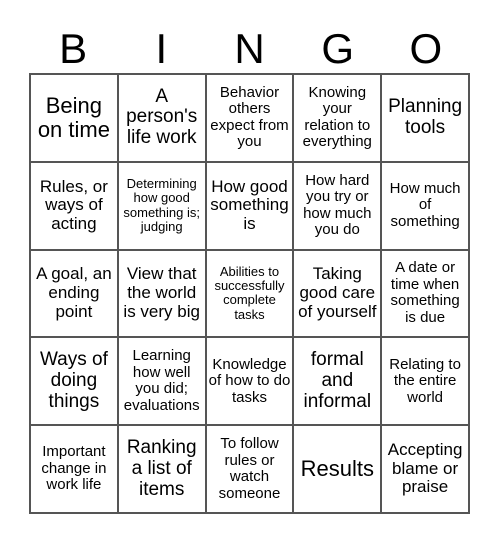  I want to click on bingo-cell: A person's life work, so click(161, 118).